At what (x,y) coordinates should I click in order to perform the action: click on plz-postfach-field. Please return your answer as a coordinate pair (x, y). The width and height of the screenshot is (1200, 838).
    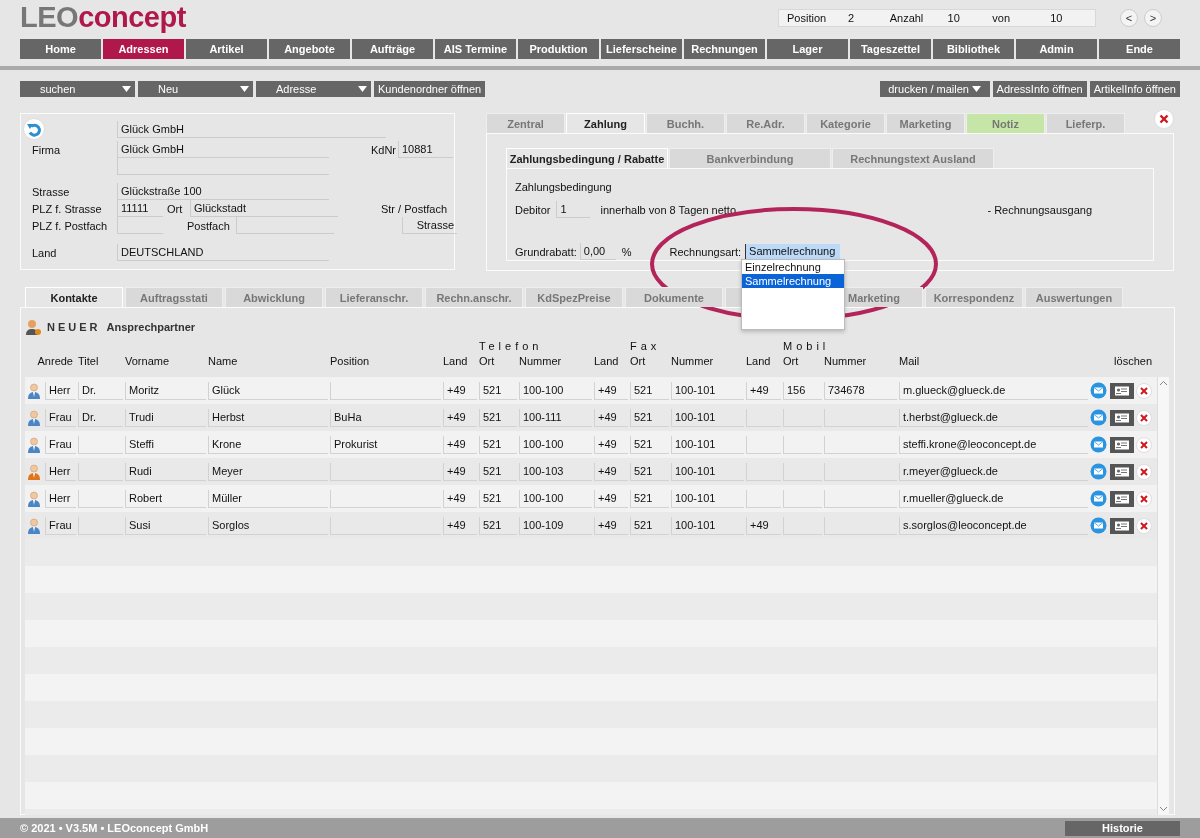
    Looking at the image, I should click on (140, 225).